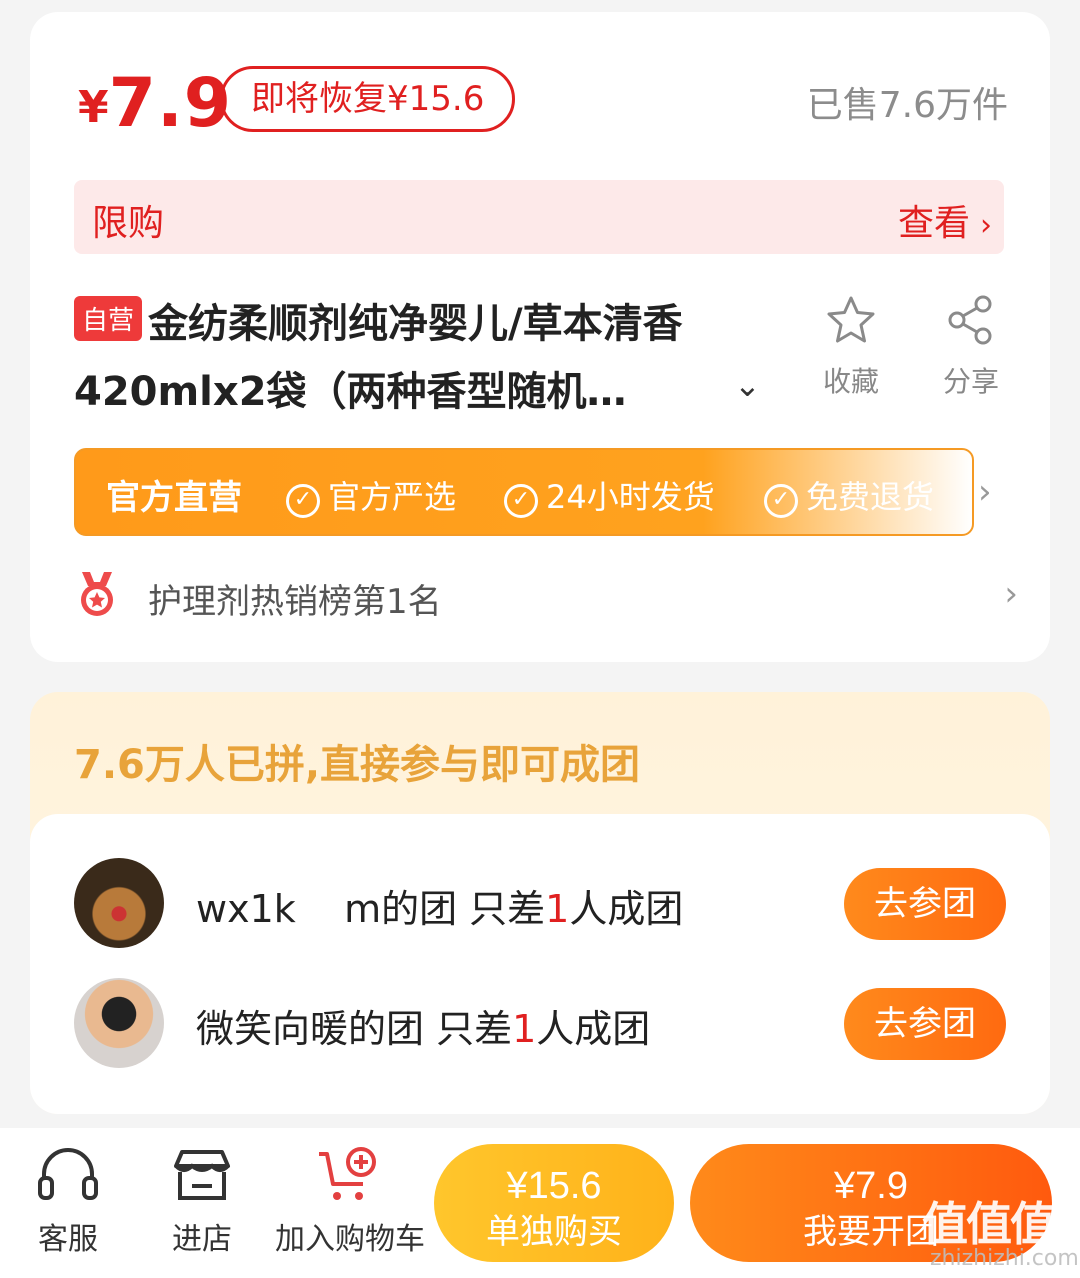 The height and width of the screenshot is (1278, 1080). I want to click on self-operated-badge: 自营, so click(108, 318).